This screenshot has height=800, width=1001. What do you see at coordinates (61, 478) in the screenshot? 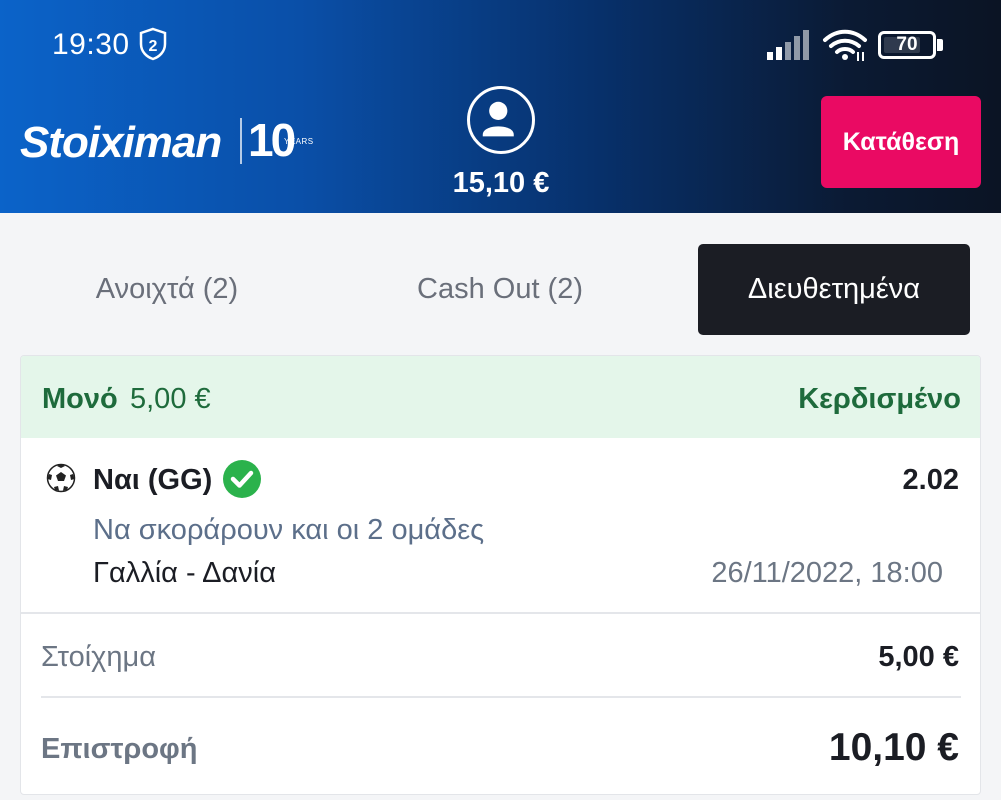
I see `soccer-ball-icon` at bounding box center [61, 478].